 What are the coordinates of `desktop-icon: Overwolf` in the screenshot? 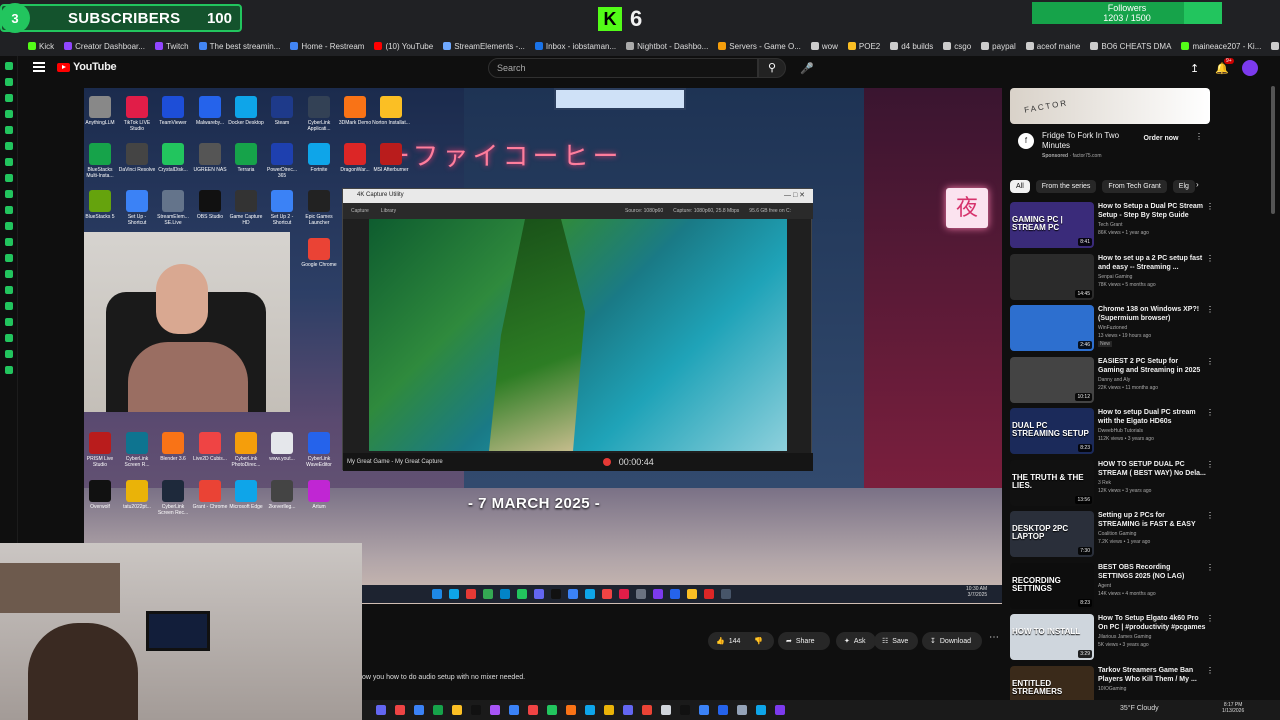 It's located at (100, 495).